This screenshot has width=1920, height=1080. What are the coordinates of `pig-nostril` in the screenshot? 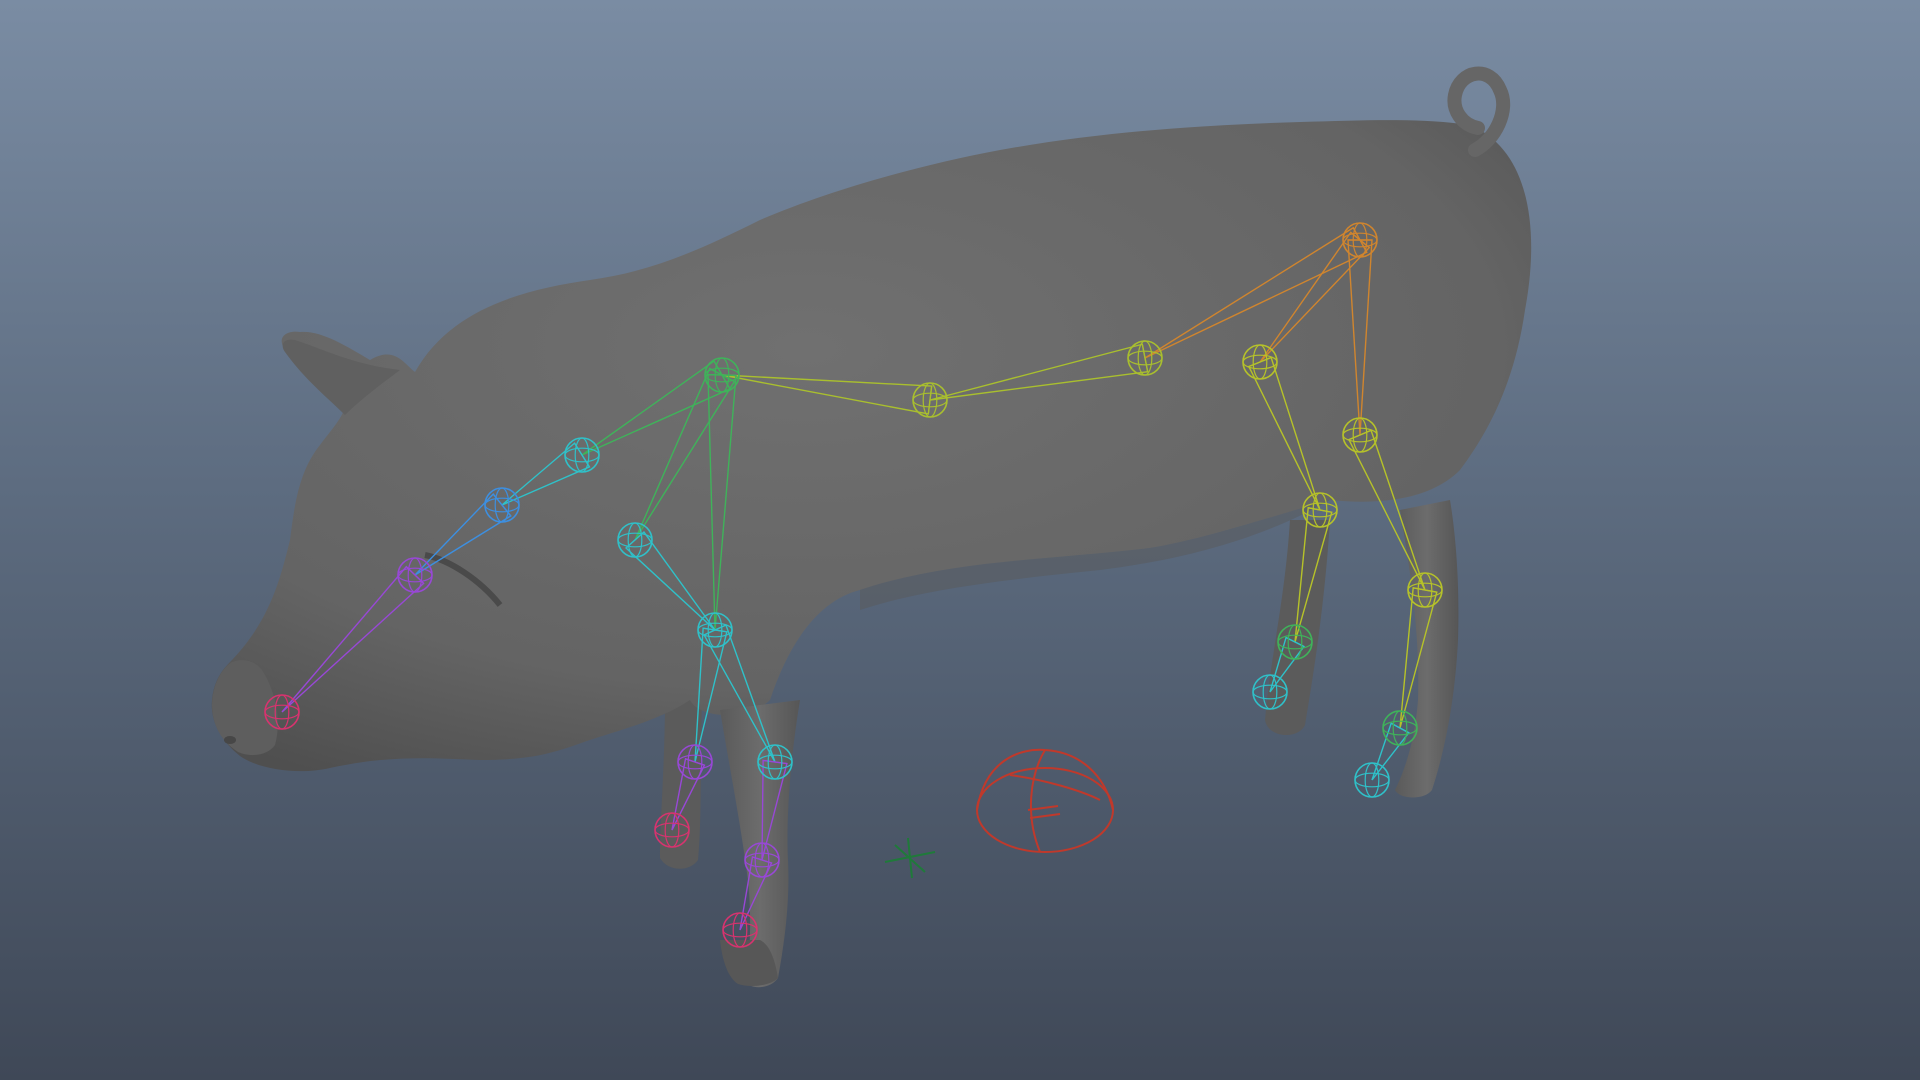 It's located at (230, 740).